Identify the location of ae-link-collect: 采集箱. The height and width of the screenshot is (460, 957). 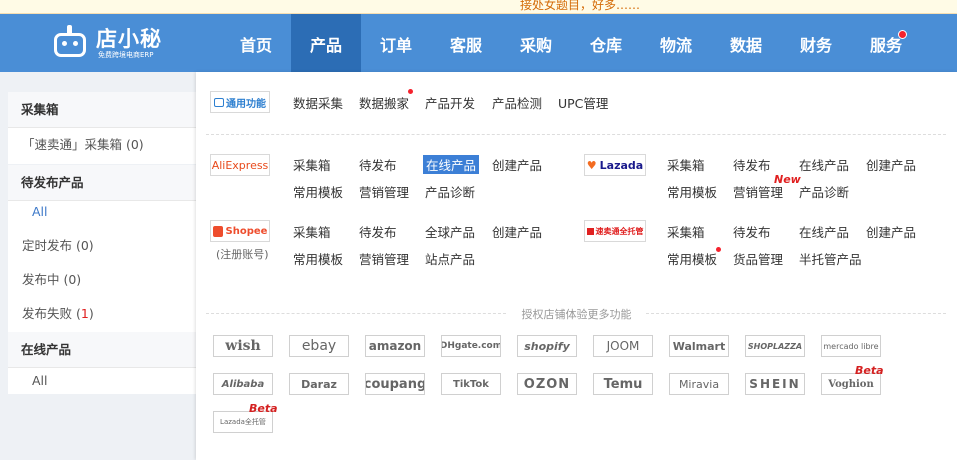
(312, 164).